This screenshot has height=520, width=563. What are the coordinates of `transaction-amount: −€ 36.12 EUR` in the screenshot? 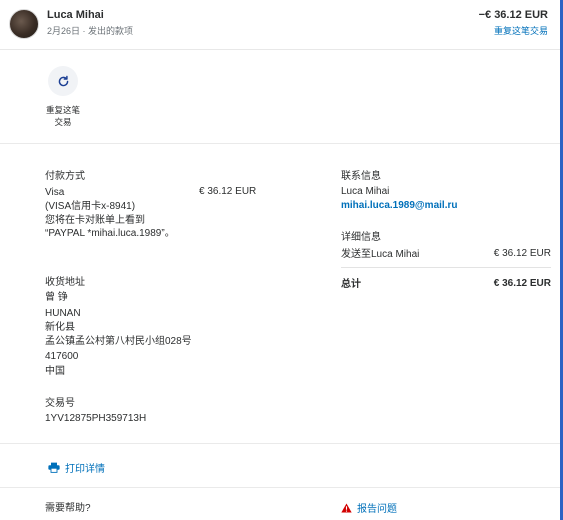 It's located at (513, 15).